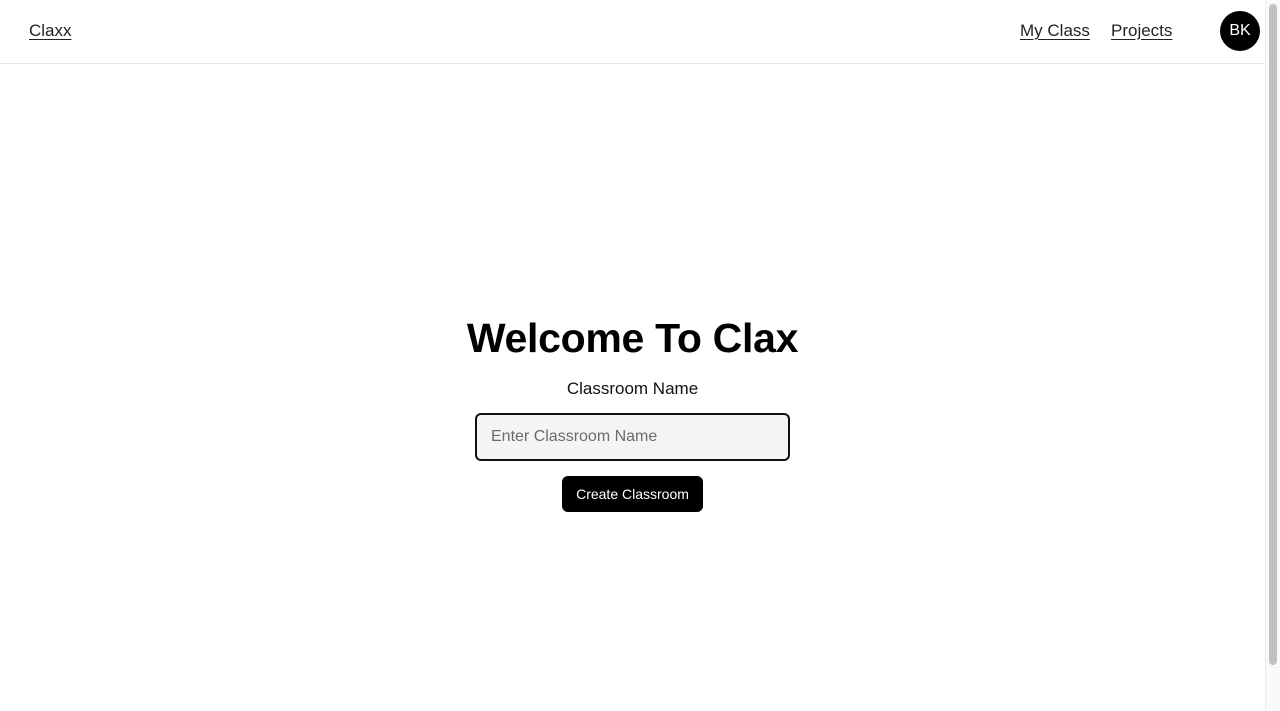 The height and width of the screenshot is (711, 1280). I want to click on page-title: Welcome To Clax, so click(632, 338).